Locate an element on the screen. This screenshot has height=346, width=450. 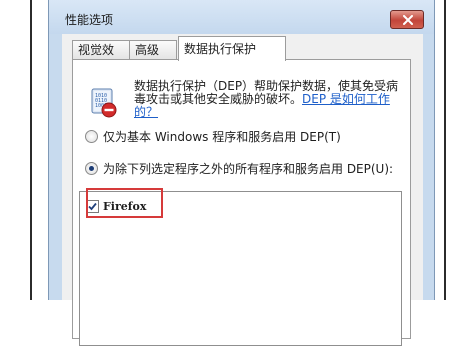
close-button is located at coordinates (407, 19).